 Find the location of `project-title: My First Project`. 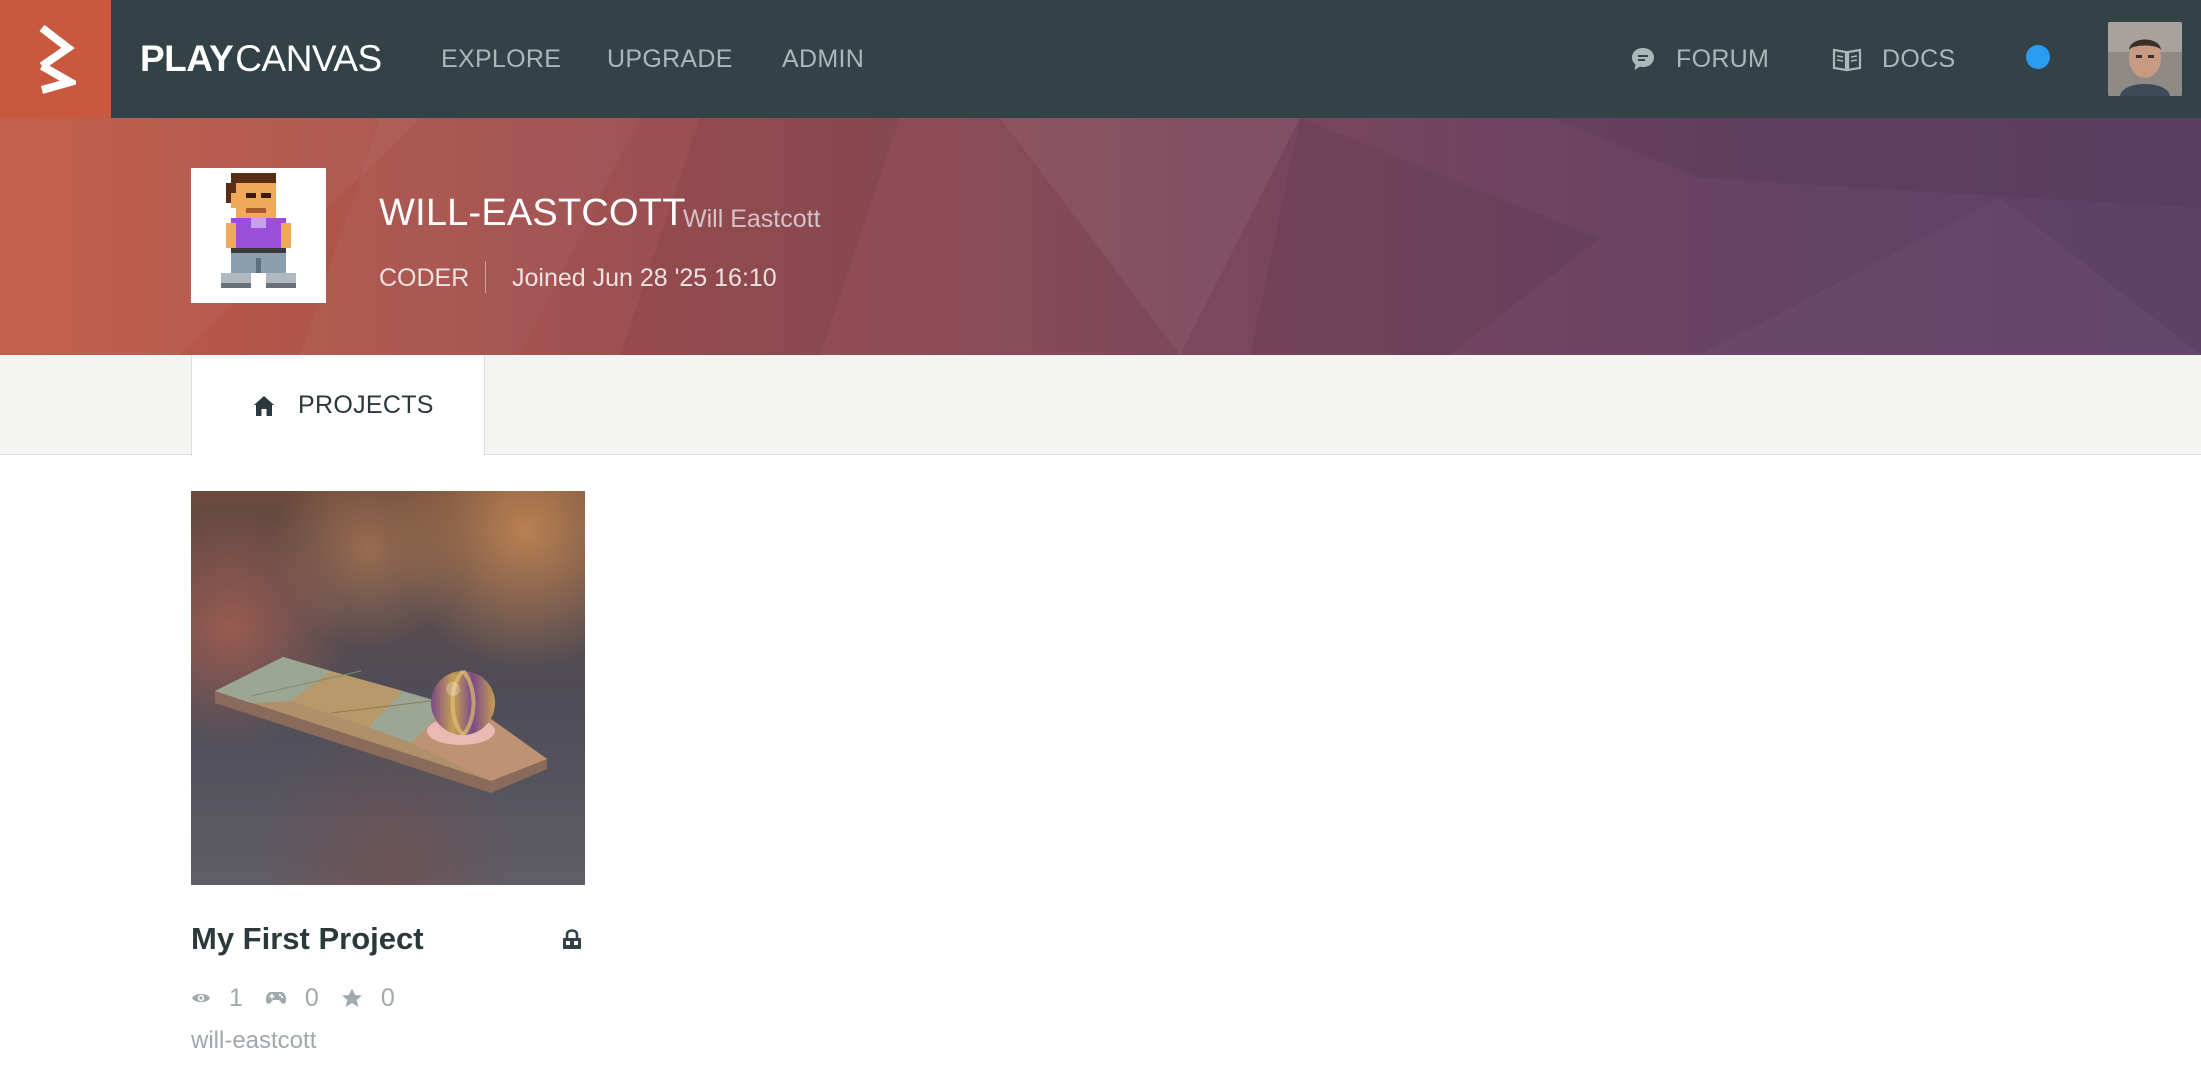

project-title: My First Project is located at coordinates (307, 939).